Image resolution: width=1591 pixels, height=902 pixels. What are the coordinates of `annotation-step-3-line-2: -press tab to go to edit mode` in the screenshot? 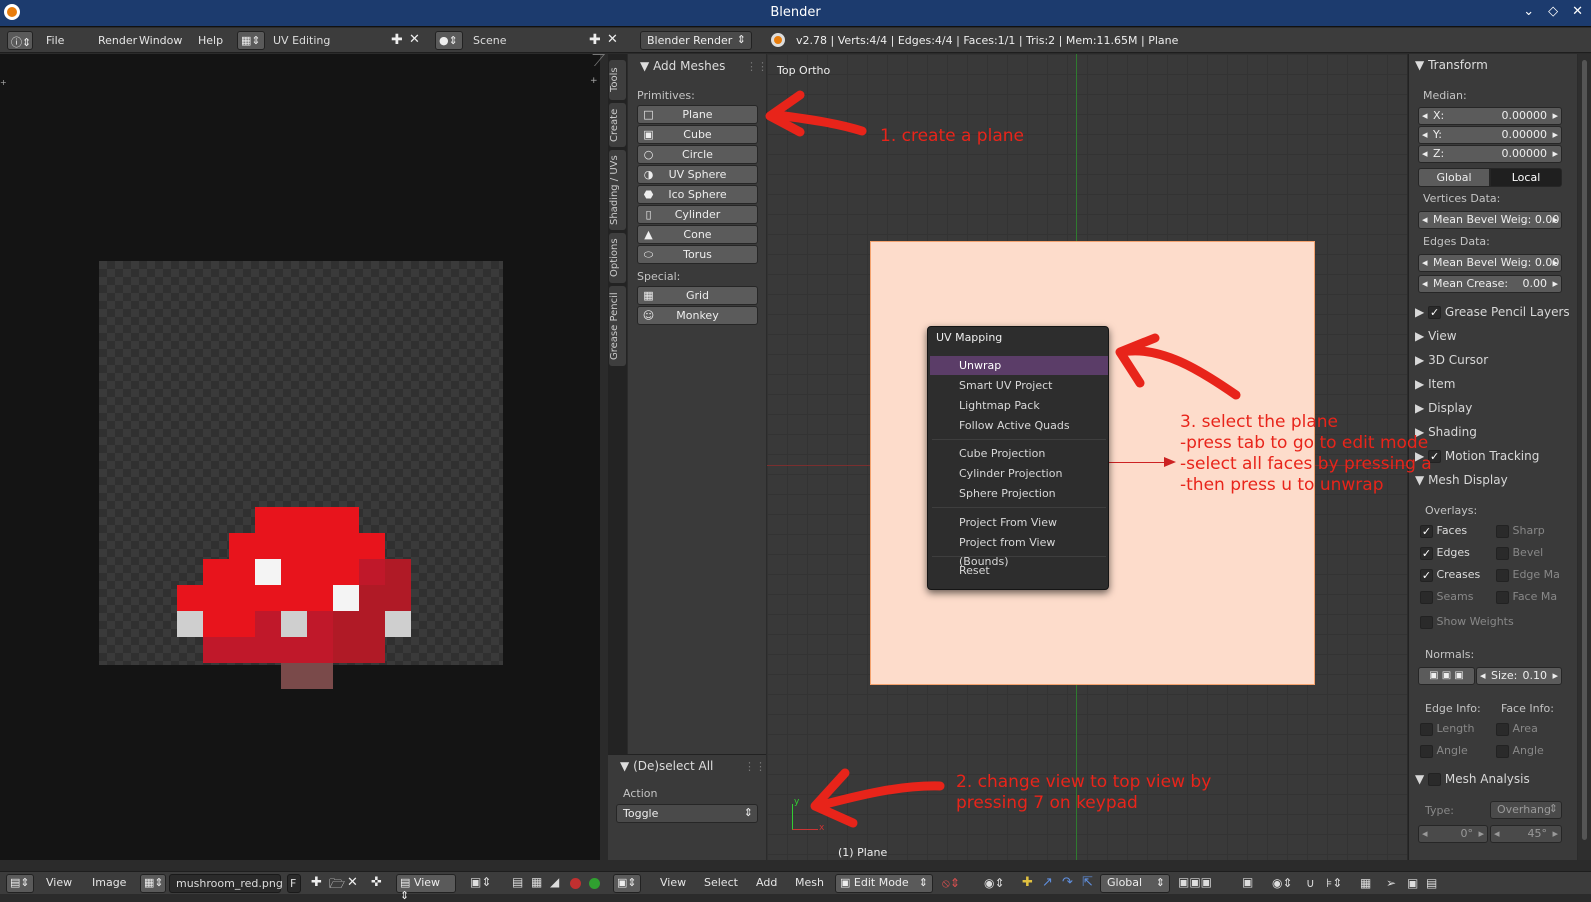 It's located at (1304, 443).